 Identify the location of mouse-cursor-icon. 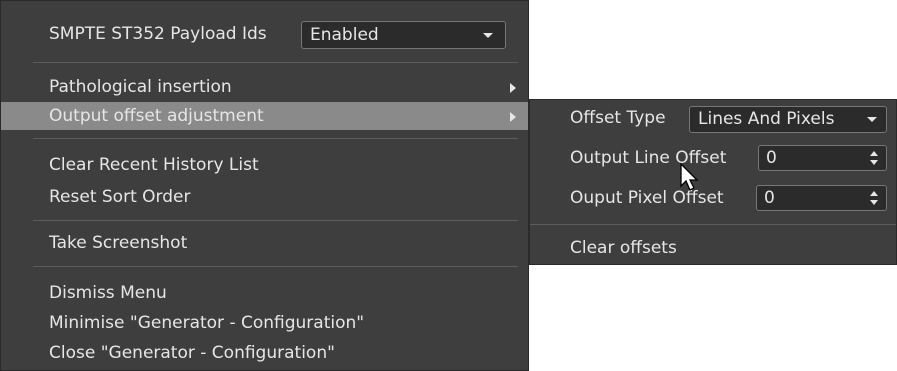
(689, 177).